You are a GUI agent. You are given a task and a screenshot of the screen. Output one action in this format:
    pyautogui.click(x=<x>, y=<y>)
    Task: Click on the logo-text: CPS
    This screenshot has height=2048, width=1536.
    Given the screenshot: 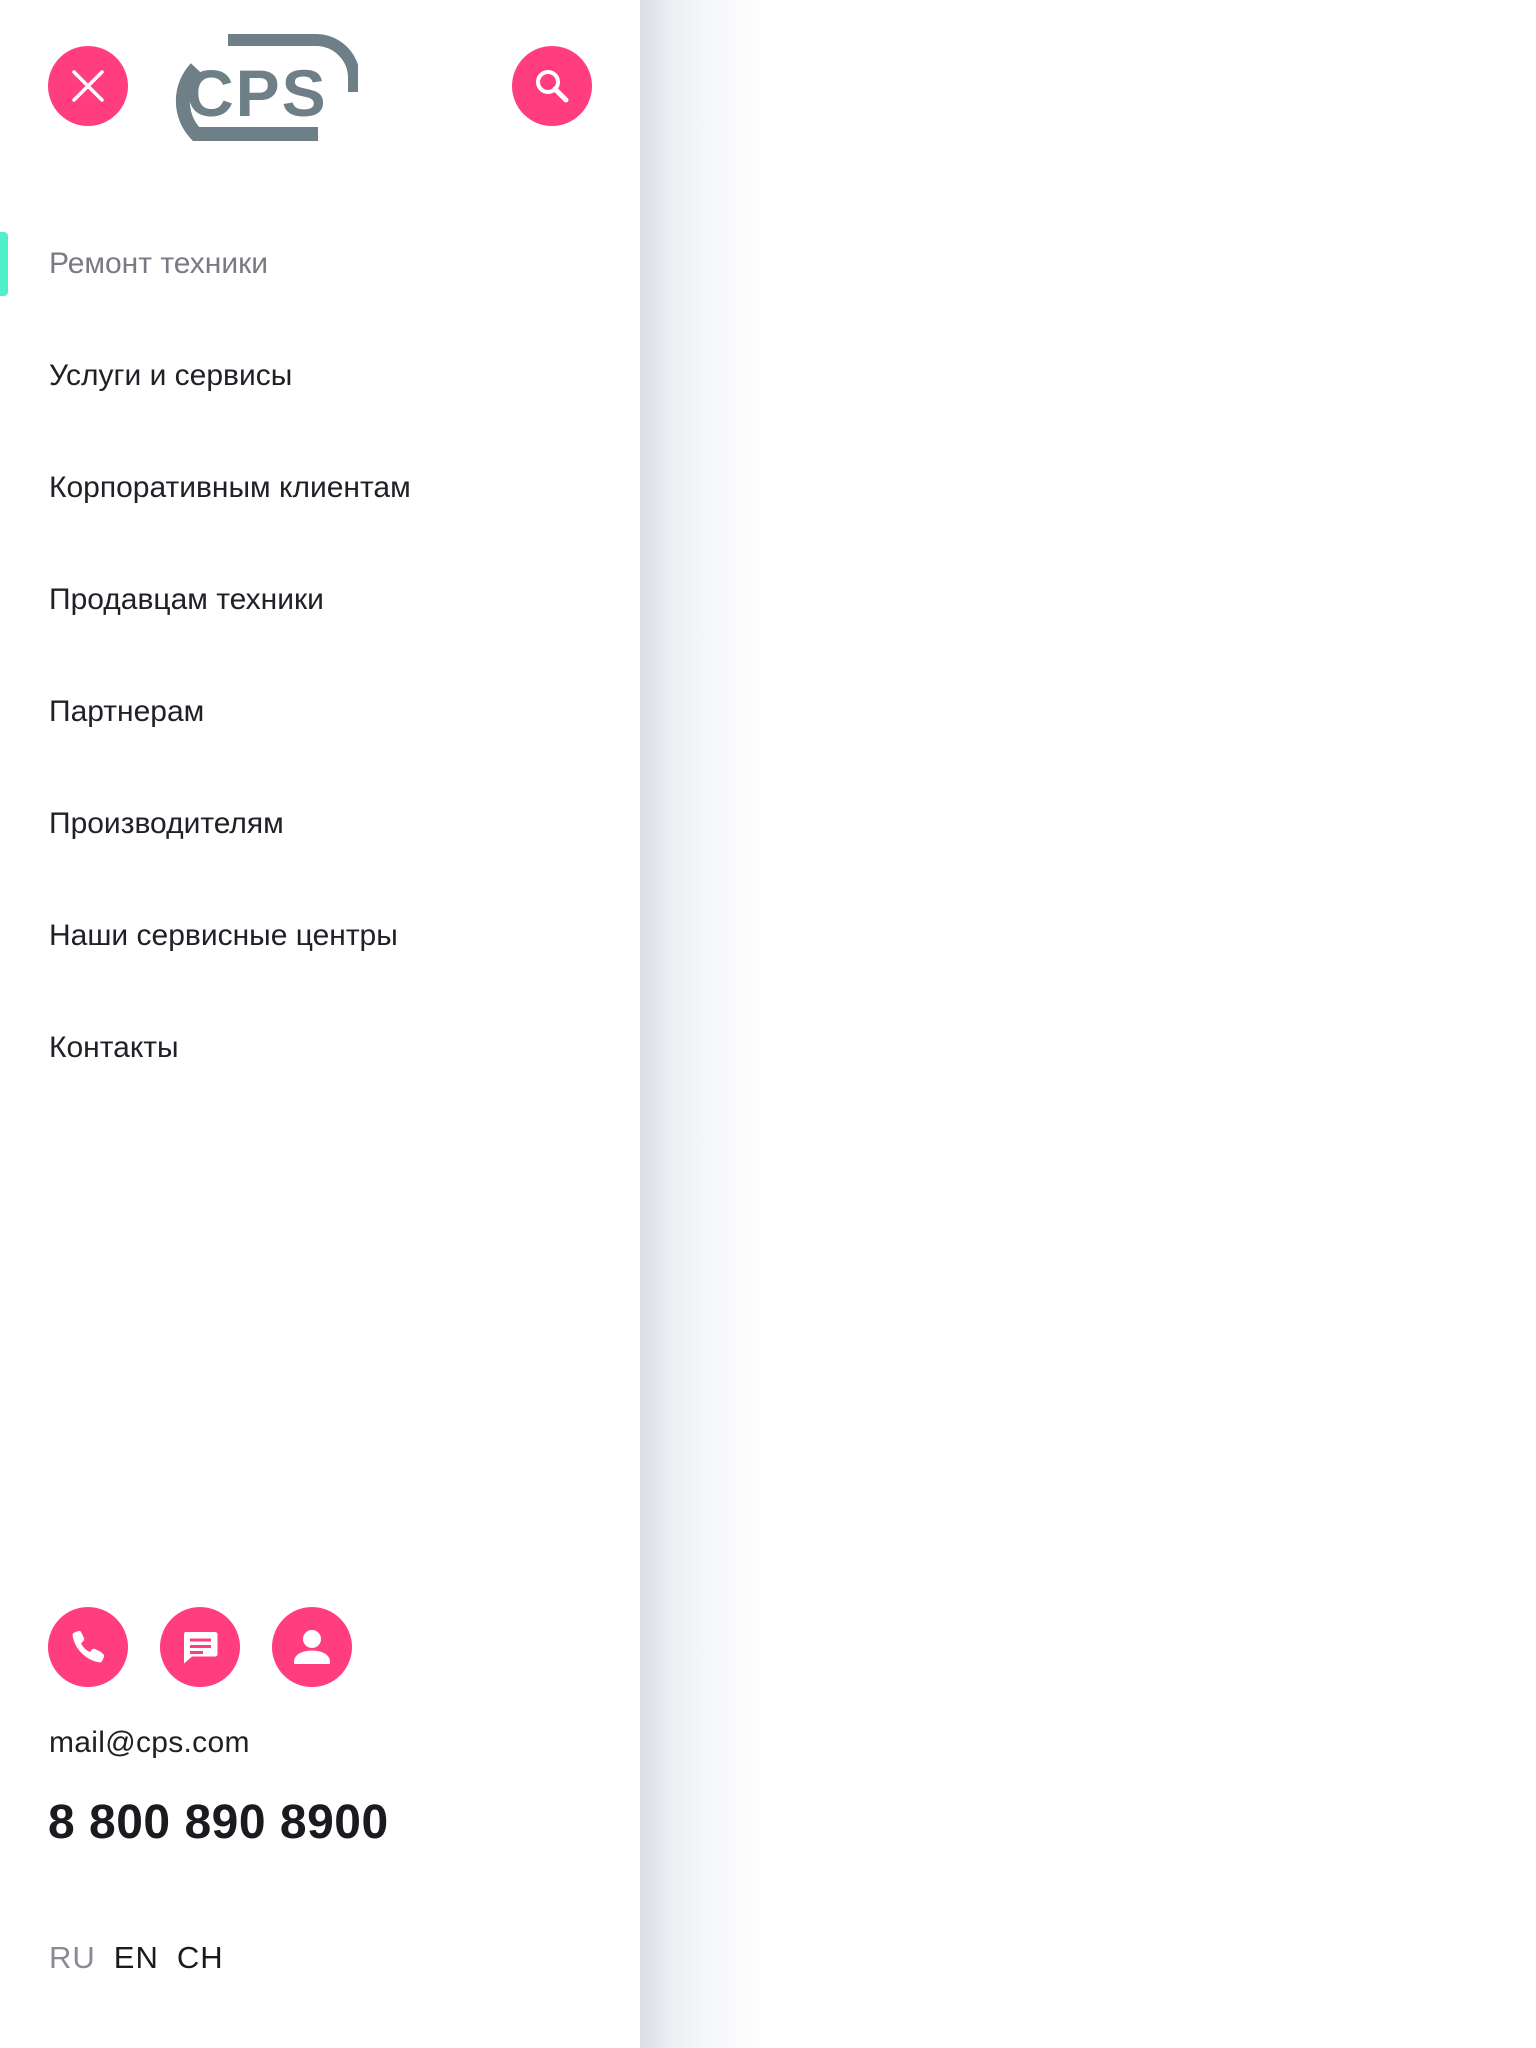 What is the action you would take?
    pyautogui.click(x=257, y=93)
    